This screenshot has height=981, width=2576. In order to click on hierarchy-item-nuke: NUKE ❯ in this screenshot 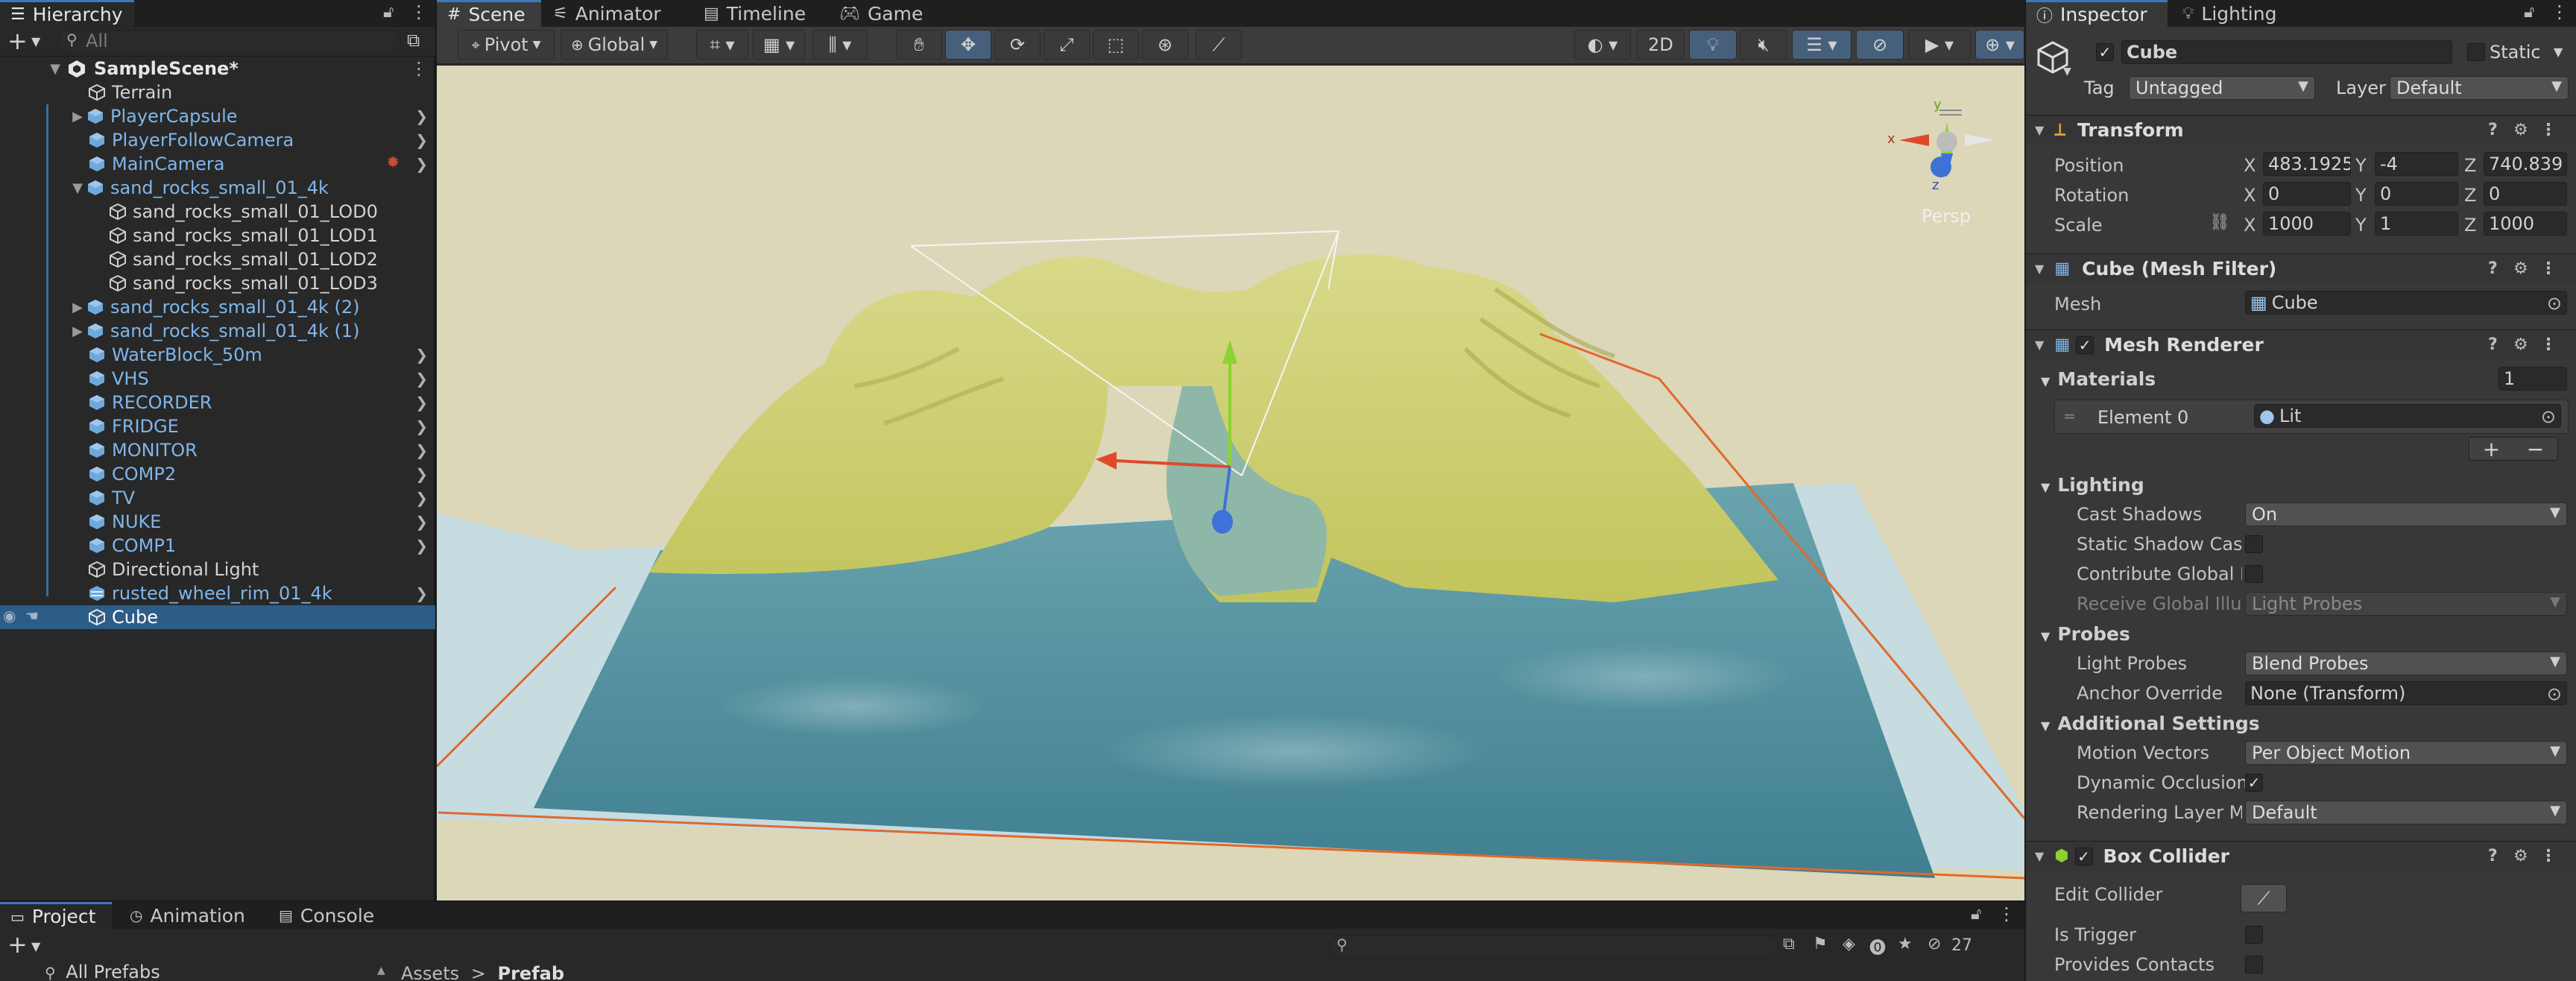, I will do `click(217, 522)`.